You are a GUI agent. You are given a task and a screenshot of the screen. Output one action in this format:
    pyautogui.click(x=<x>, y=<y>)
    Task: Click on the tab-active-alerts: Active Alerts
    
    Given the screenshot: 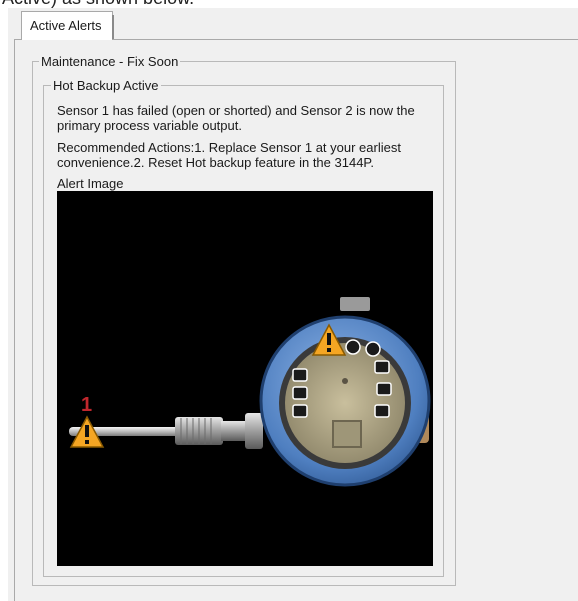 What is the action you would take?
    pyautogui.click(x=67, y=25)
    